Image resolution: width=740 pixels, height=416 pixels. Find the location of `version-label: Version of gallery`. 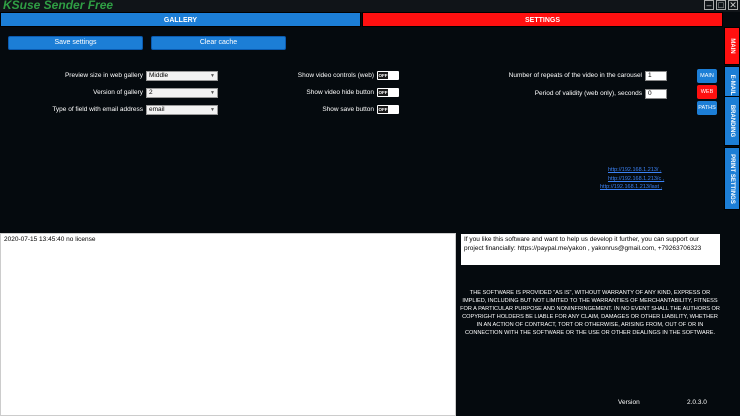

version-label: Version of gallery is located at coordinates (118, 92).